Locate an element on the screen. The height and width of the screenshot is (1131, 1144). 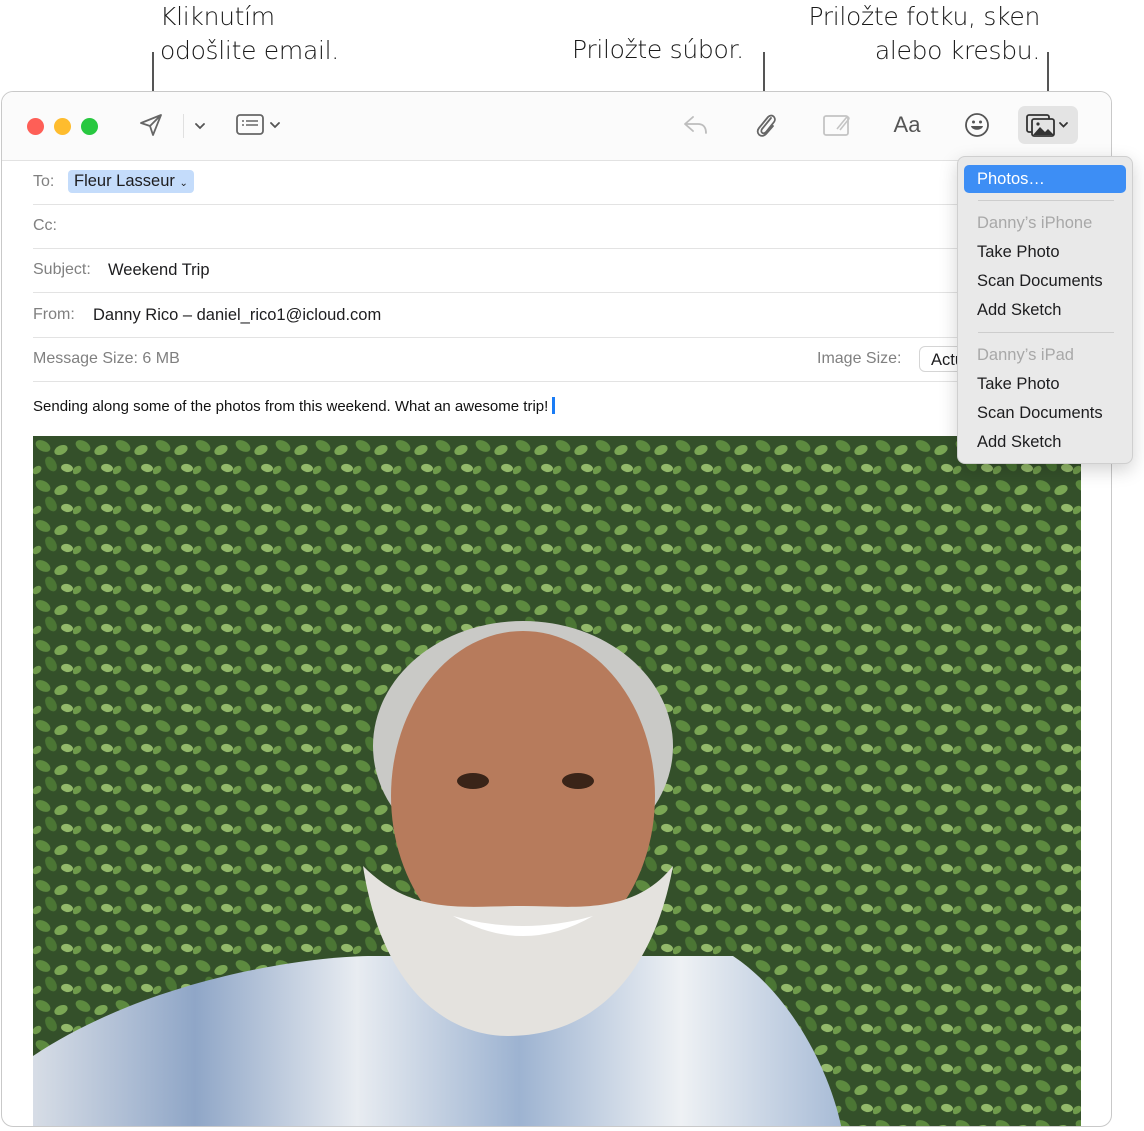
from-select: Danny Rico – daniel_rico1@icloud.com is located at coordinates (237, 315).